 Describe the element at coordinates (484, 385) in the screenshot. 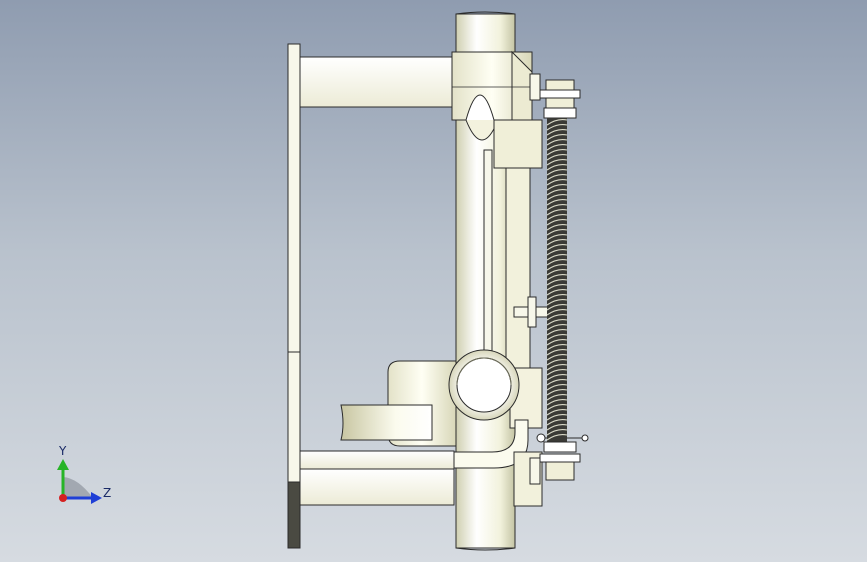

I see `pivot-ring` at that location.